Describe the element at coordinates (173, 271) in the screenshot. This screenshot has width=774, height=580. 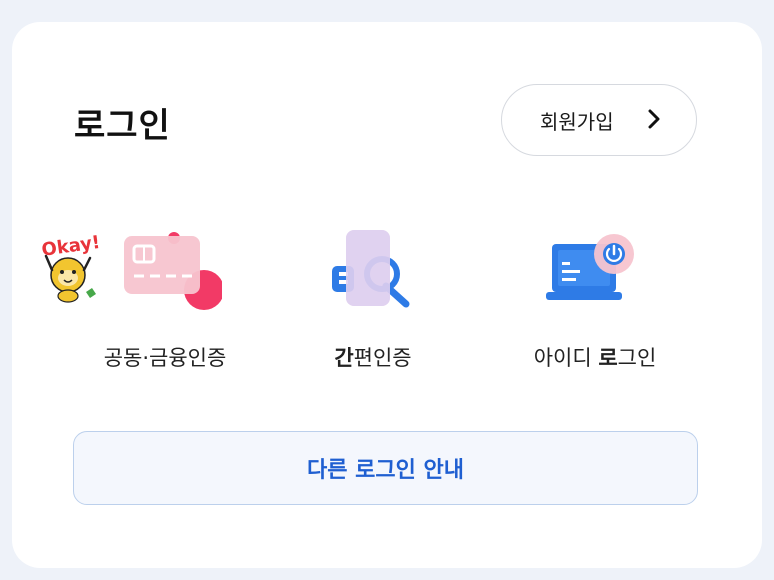
I see `certificate-card-icon` at that location.